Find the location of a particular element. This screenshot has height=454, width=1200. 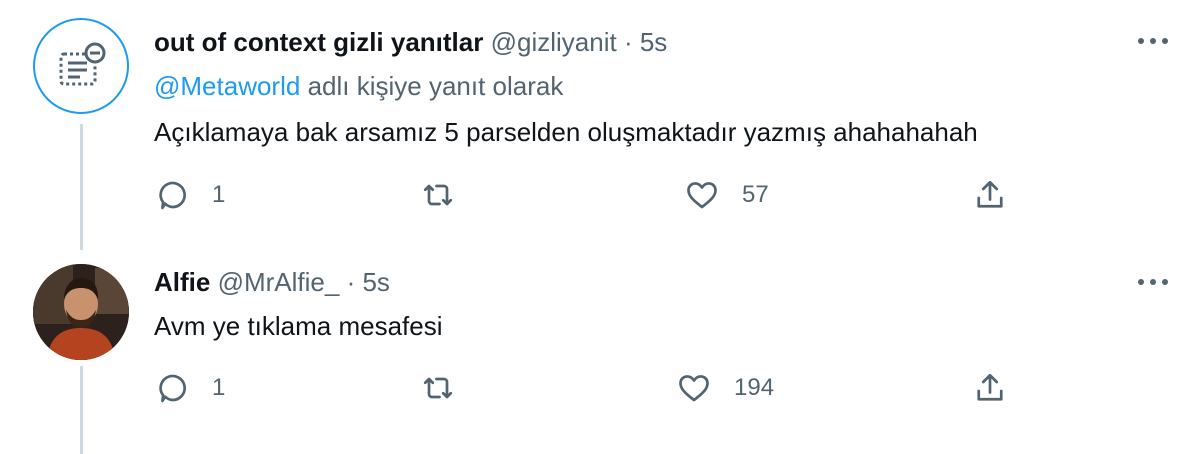

user-handle: @gizliyanit is located at coordinates (554, 42).